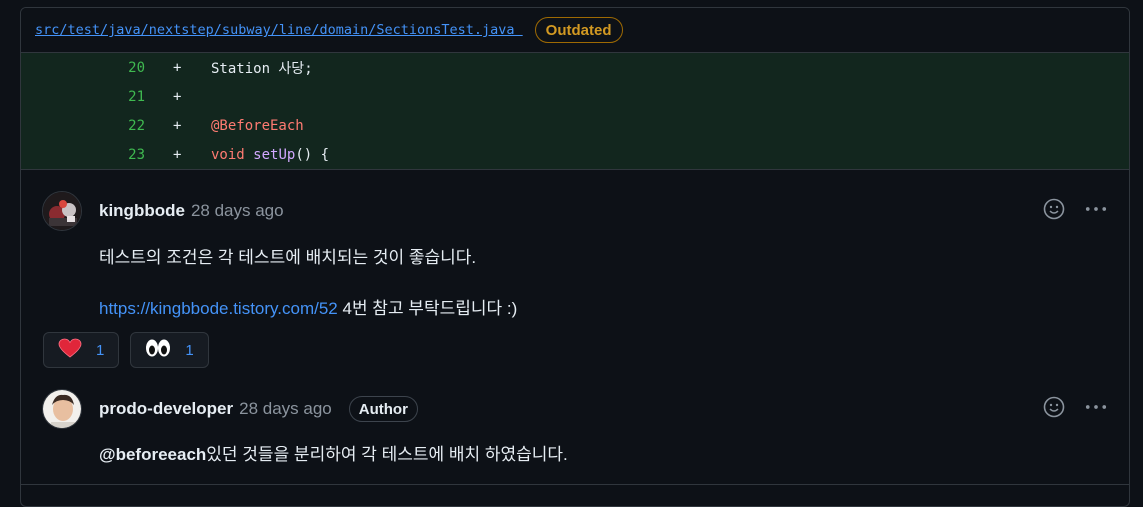 This screenshot has height=507, width=1143. Describe the element at coordinates (83, 126) in the screenshot. I see `line-number: 22` at that location.